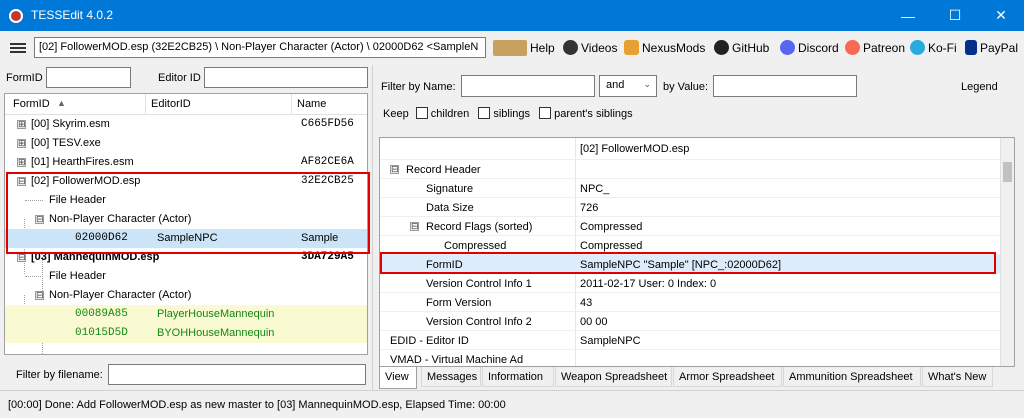  Describe the element at coordinates (647, 84) in the screenshot. I see `chevron-down-icon: ⌄` at that location.